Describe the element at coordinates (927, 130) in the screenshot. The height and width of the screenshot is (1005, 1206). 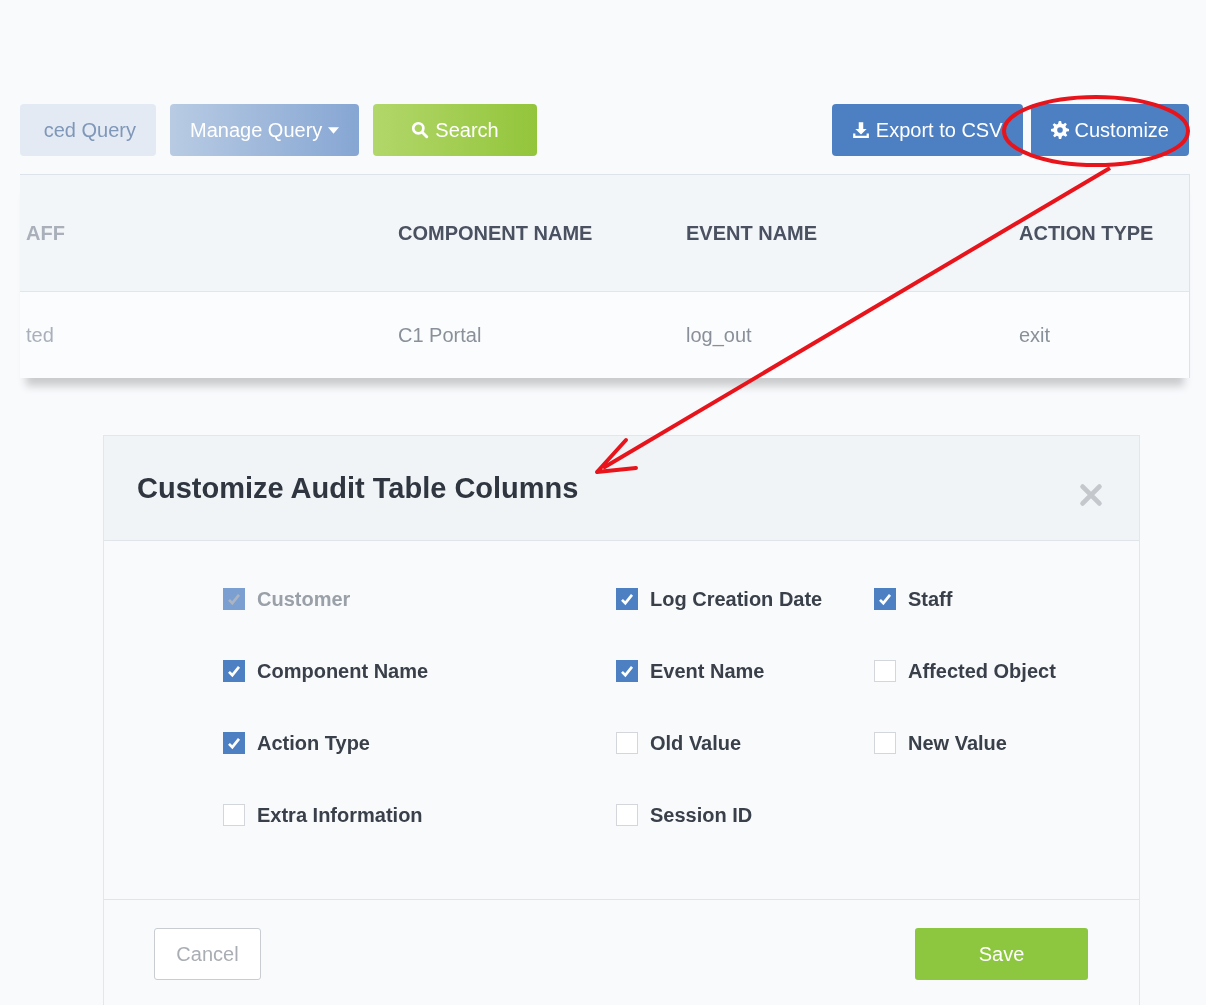
I see `toolbar-button: Export to CSV` at that location.